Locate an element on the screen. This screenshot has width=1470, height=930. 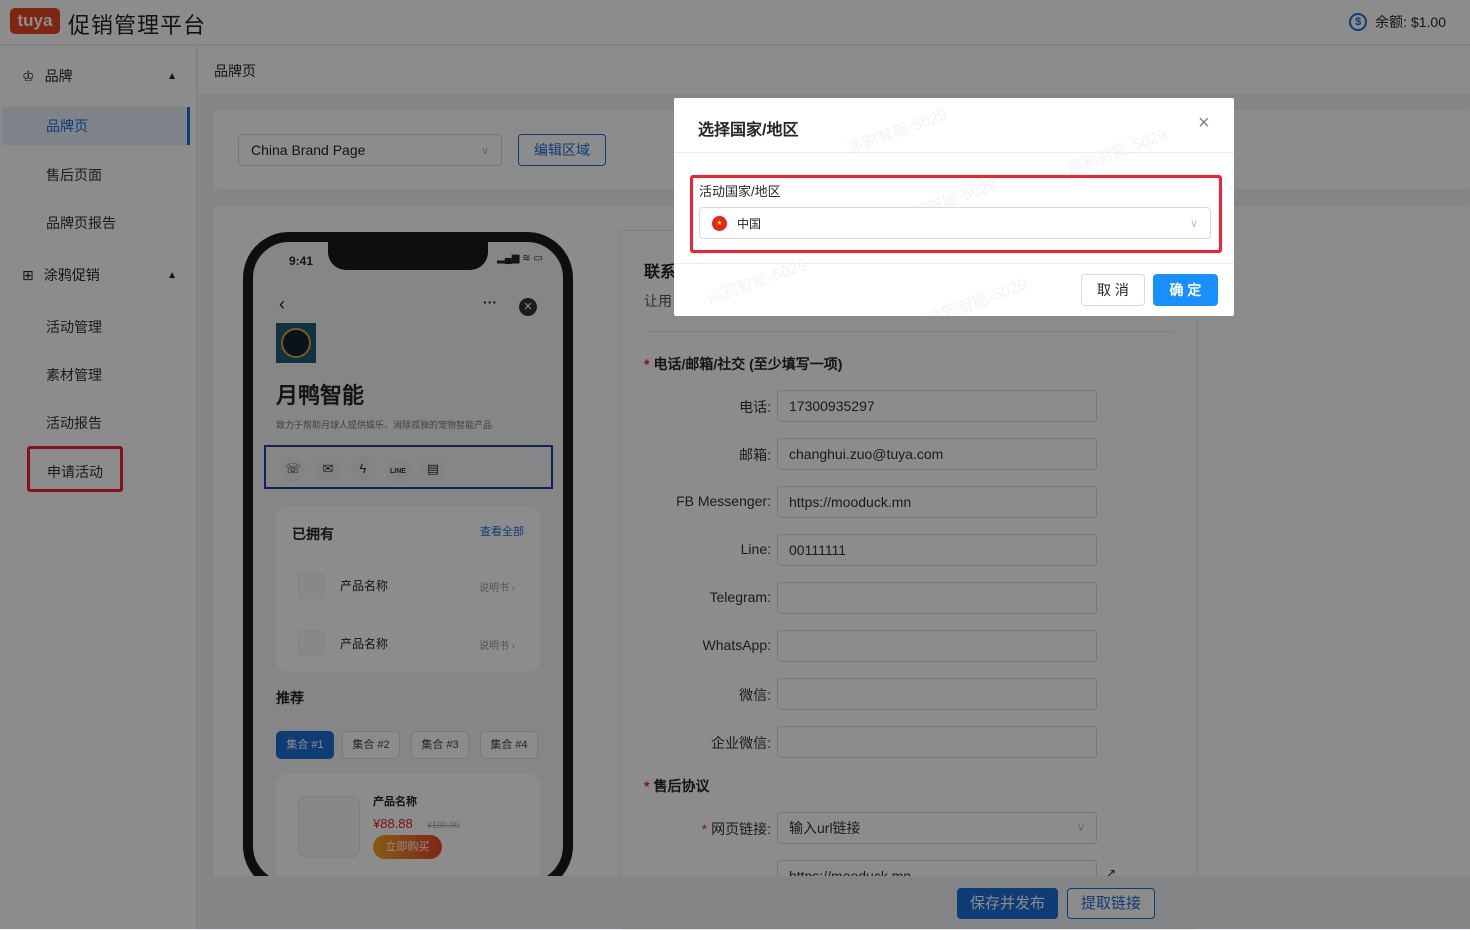
country-field-highlight: 活动国家/地区 ★ 中国 ∨ is located at coordinates (956, 214).